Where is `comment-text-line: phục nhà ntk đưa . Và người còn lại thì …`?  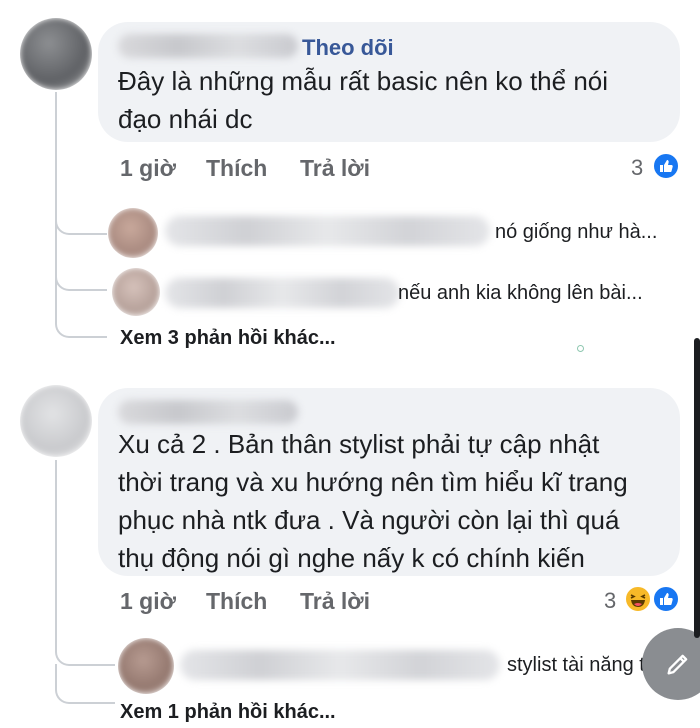 comment-text-line: phục nhà ntk đưa . Và người còn lại thì … is located at coordinates (369, 520).